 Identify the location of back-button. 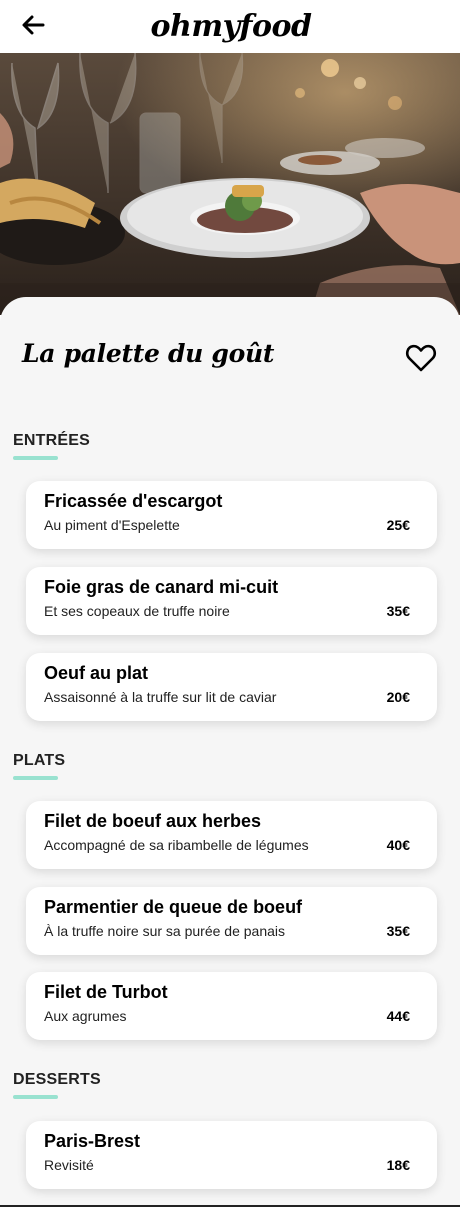
(33, 25).